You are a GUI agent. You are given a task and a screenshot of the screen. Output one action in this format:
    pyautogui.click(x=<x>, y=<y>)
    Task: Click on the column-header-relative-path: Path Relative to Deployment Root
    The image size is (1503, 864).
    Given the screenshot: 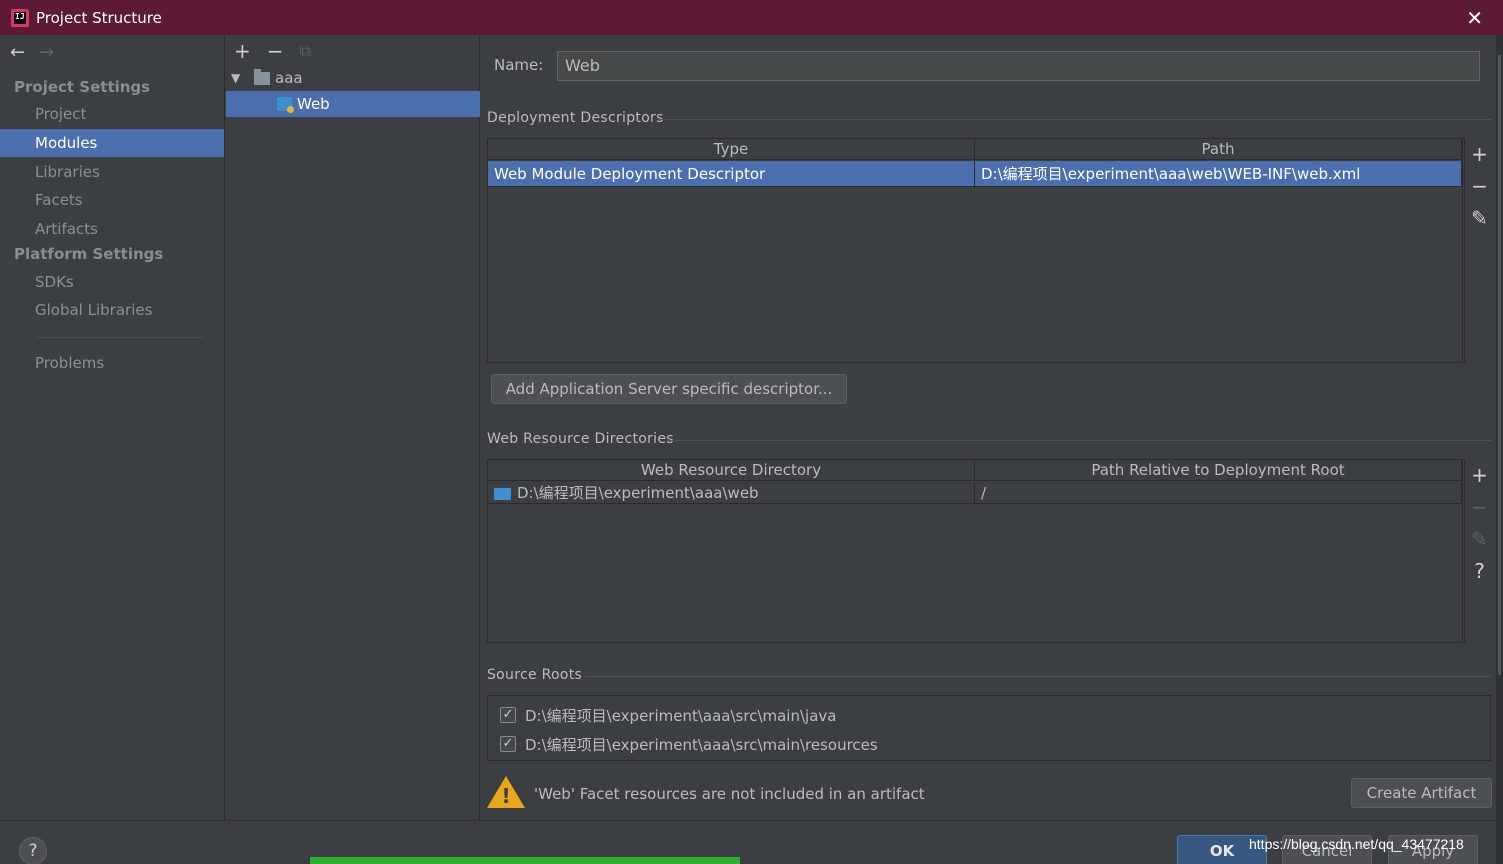 What is the action you would take?
    pyautogui.click(x=1218, y=470)
    